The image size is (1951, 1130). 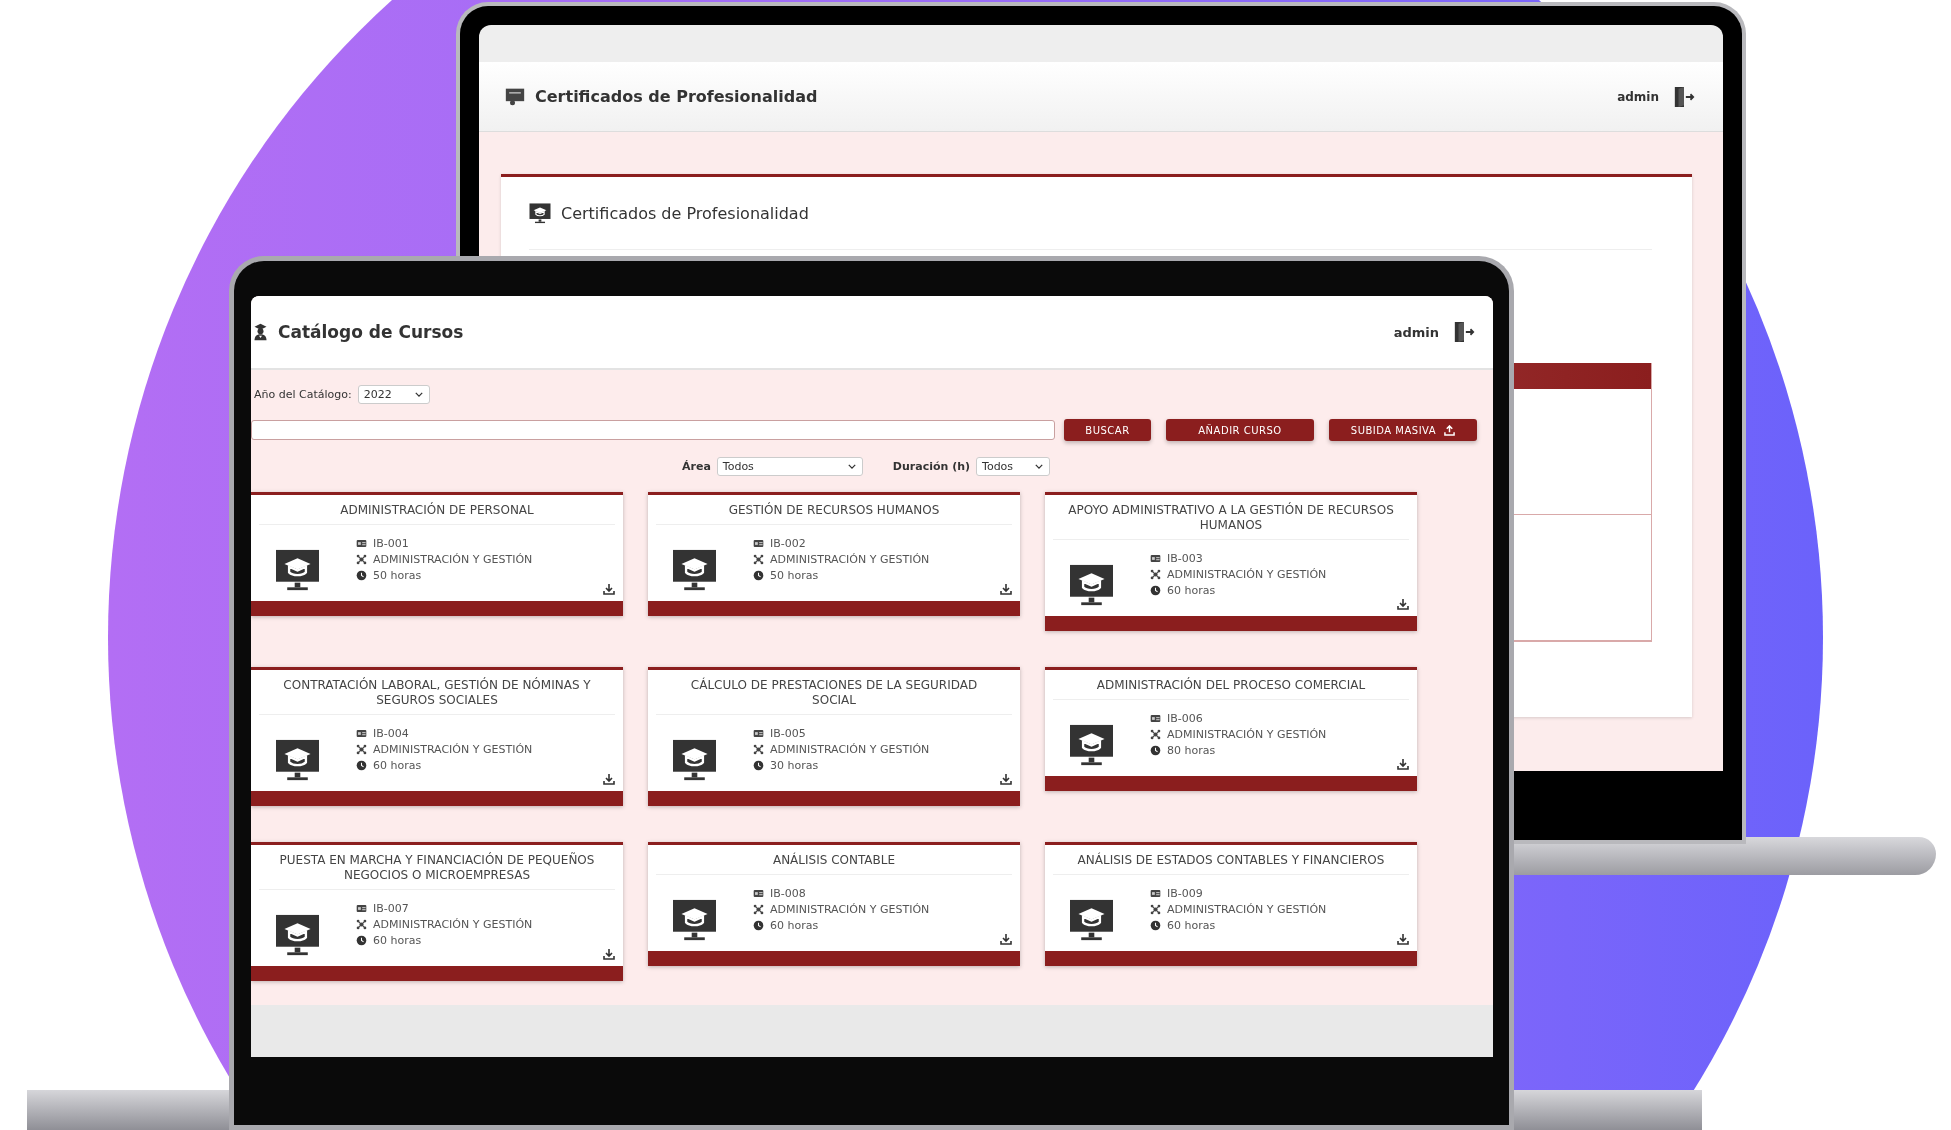 I want to click on app-title: Certificados de Profesionalidad, so click(x=676, y=96).